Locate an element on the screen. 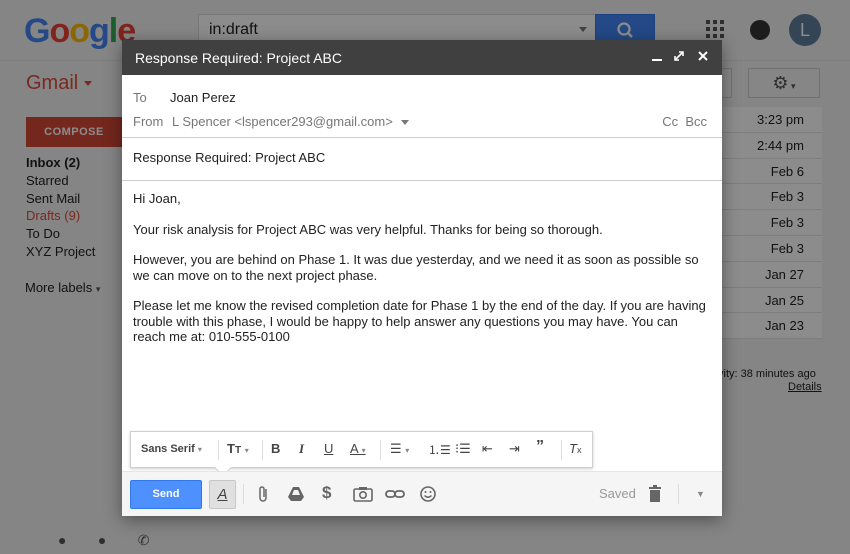  send-money-icon: $ is located at coordinates (326, 493).